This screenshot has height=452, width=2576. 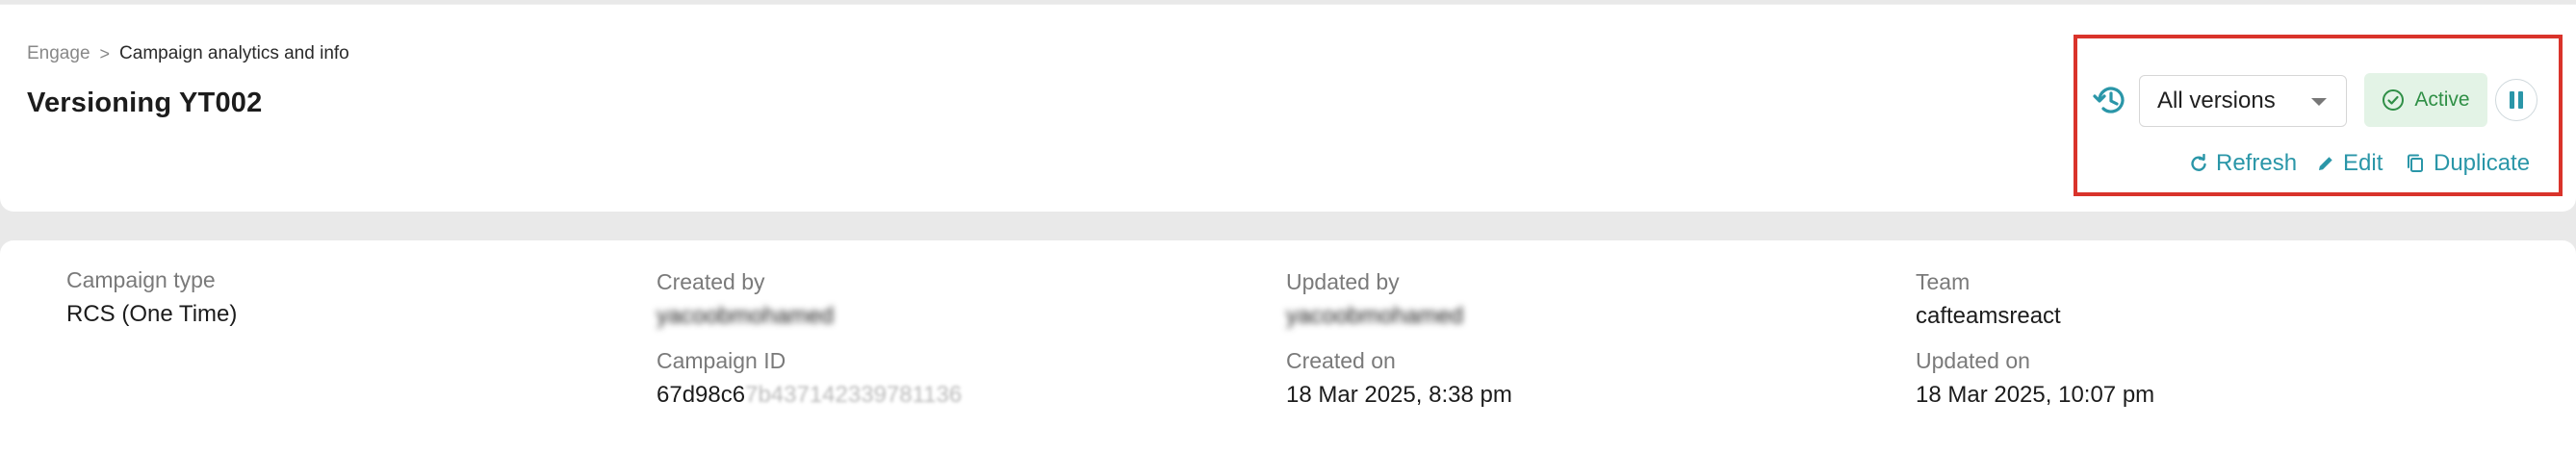 I want to click on created-by-value: yacoobmohamed, so click(x=746, y=316).